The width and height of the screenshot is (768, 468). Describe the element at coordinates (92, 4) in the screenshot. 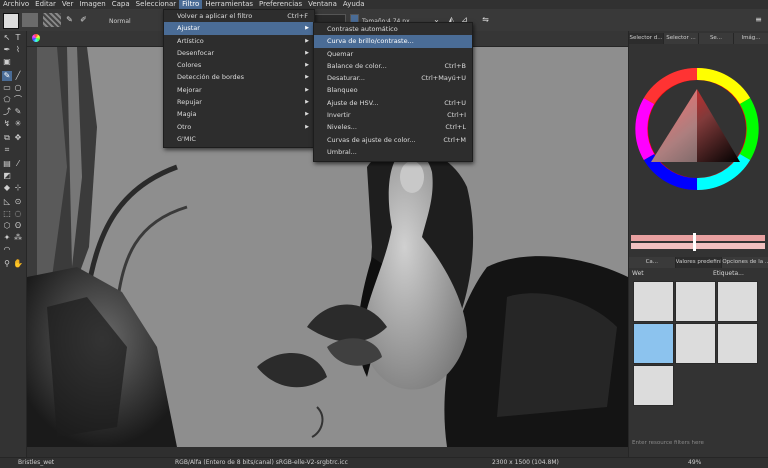

I see `menu-imagen: Imagen` at that location.